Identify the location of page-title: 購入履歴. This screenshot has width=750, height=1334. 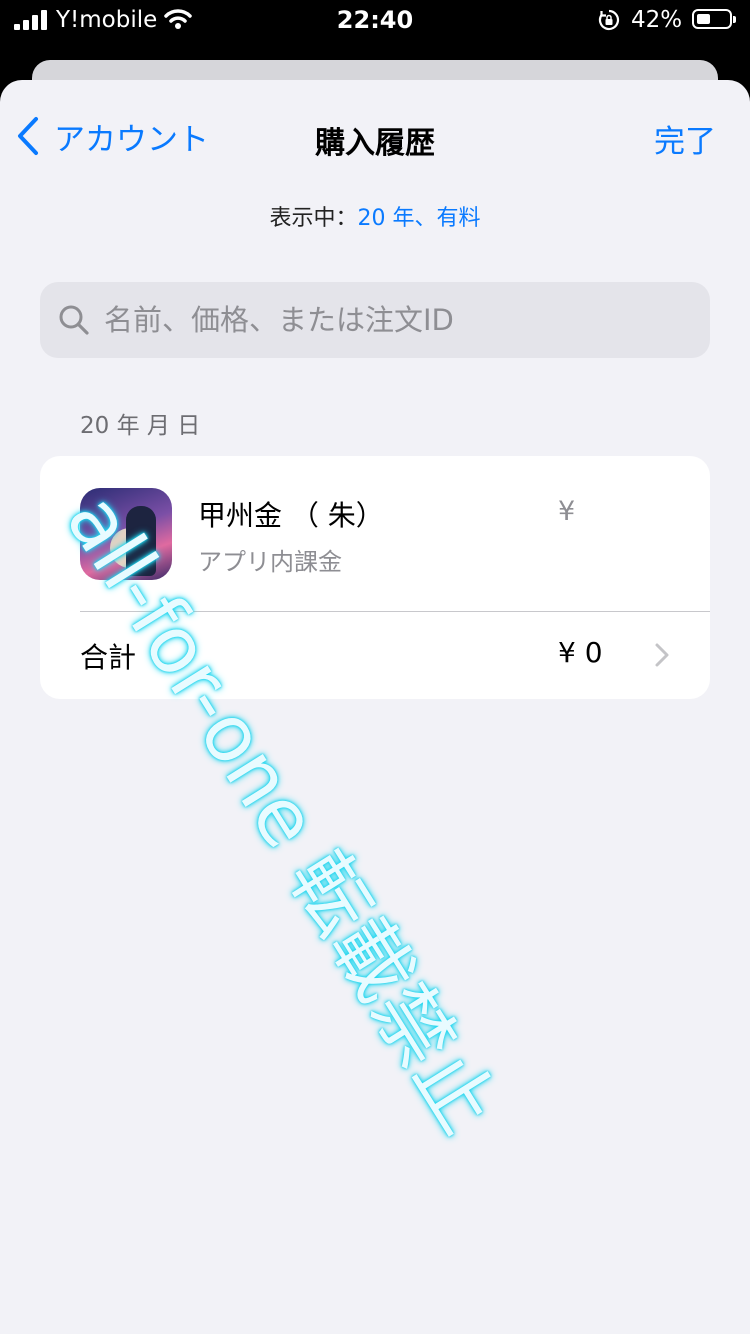
(375, 143).